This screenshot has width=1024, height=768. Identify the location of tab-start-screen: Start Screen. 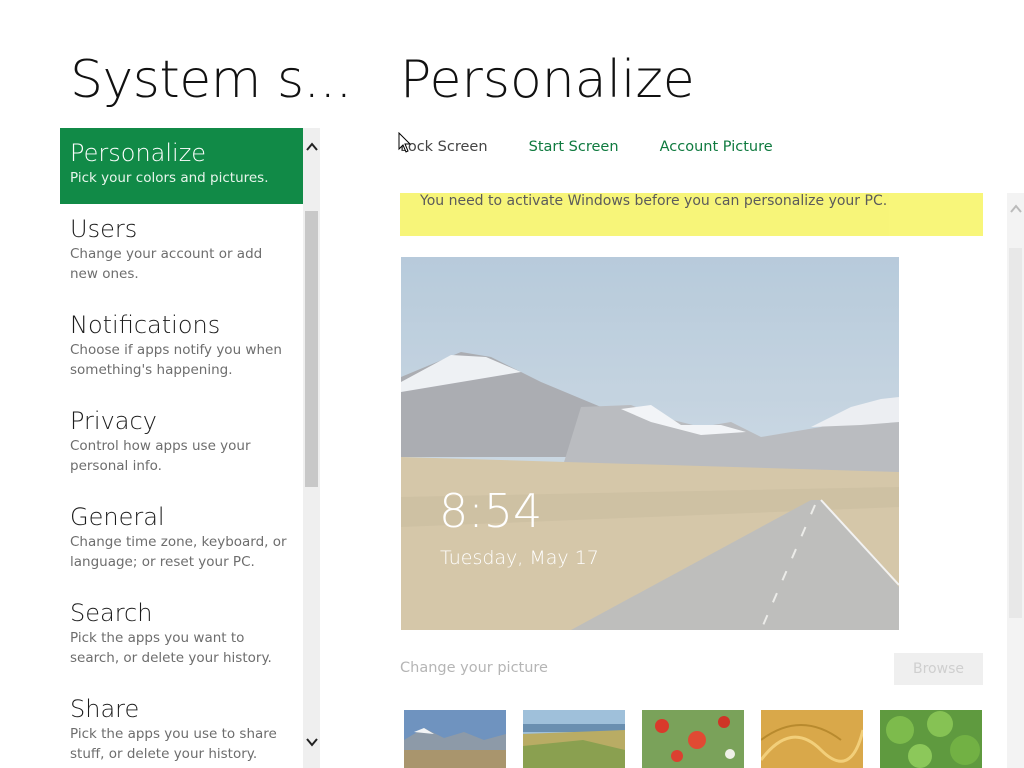
(574, 147).